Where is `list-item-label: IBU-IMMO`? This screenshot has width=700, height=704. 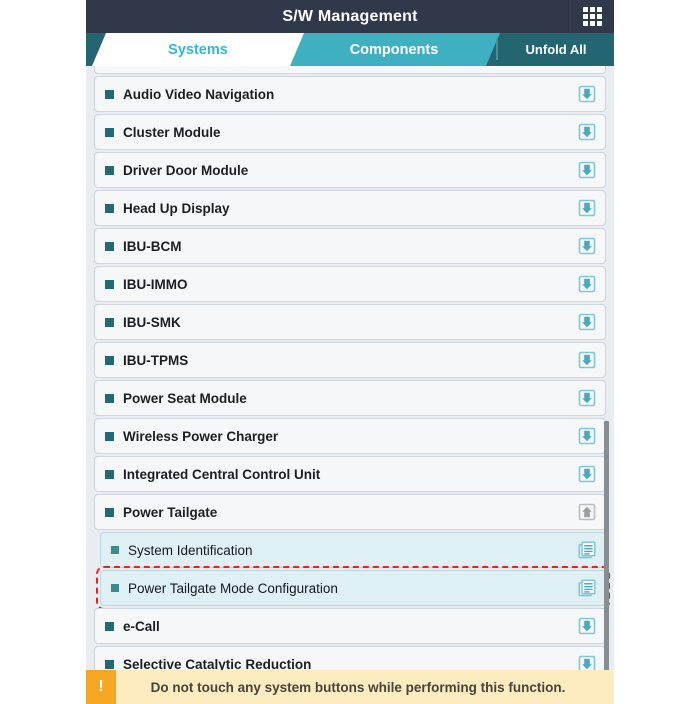 list-item-label: IBU-IMMO is located at coordinates (155, 284).